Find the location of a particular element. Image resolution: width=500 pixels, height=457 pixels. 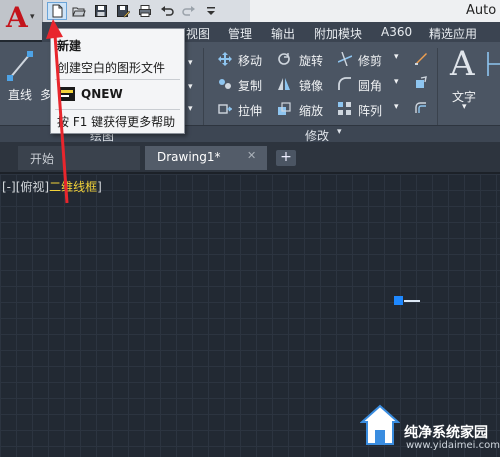

undo-button is located at coordinates (167, 11).